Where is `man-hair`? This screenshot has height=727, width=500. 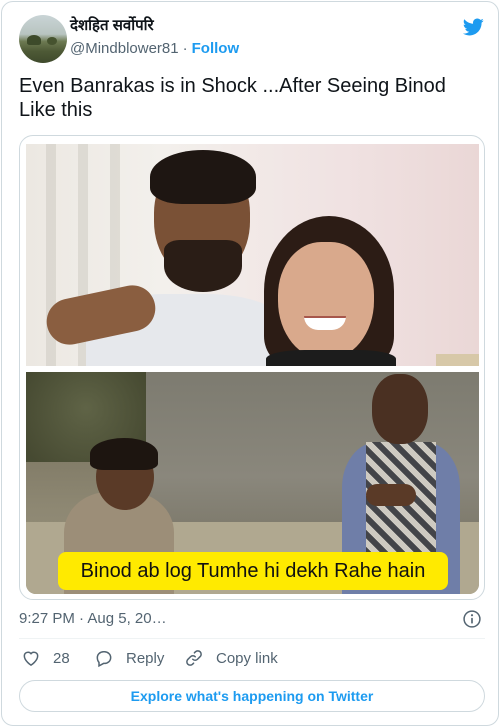 man-hair is located at coordinates (203, 177).